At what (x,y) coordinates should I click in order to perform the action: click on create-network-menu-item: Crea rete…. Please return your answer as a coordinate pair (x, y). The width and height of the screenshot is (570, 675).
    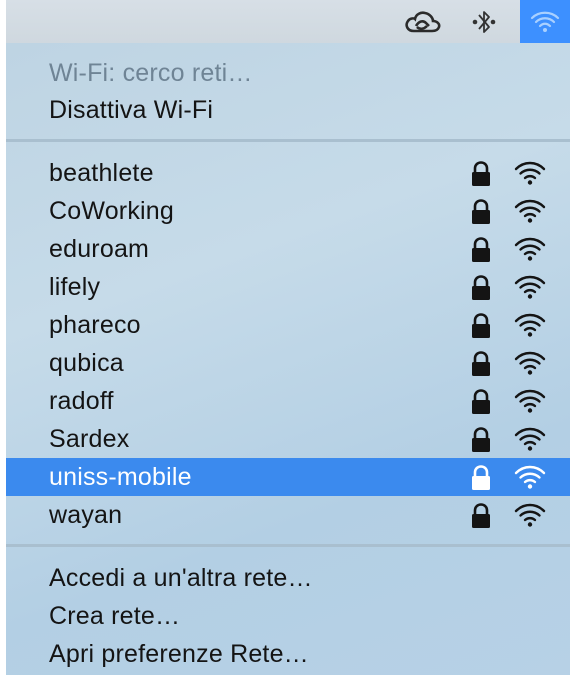
    Looking at the image, I should click on (288, 616).